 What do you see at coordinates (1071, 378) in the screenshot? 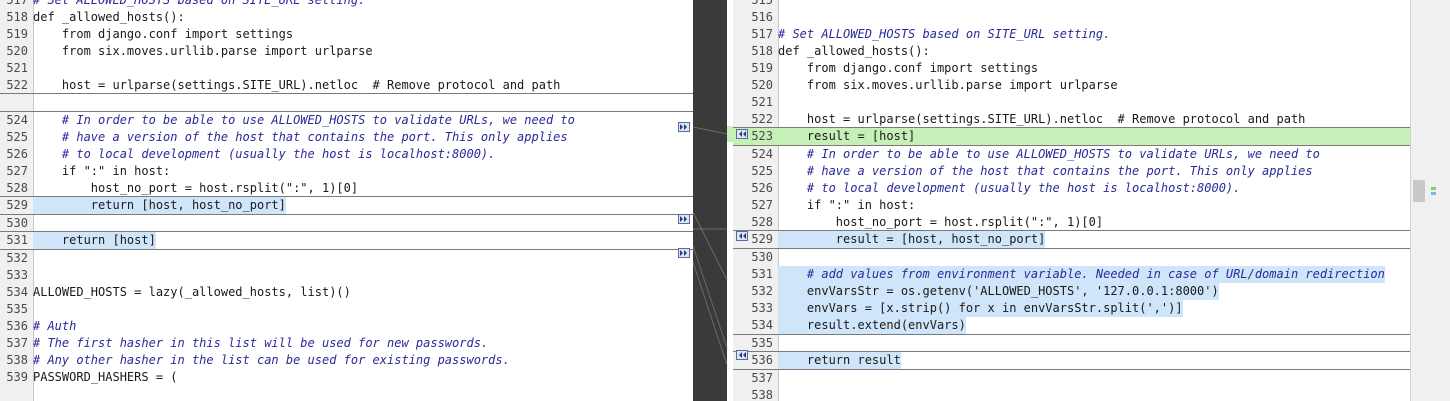
I see `code-line: 537` at bounding box center [1071, 378].